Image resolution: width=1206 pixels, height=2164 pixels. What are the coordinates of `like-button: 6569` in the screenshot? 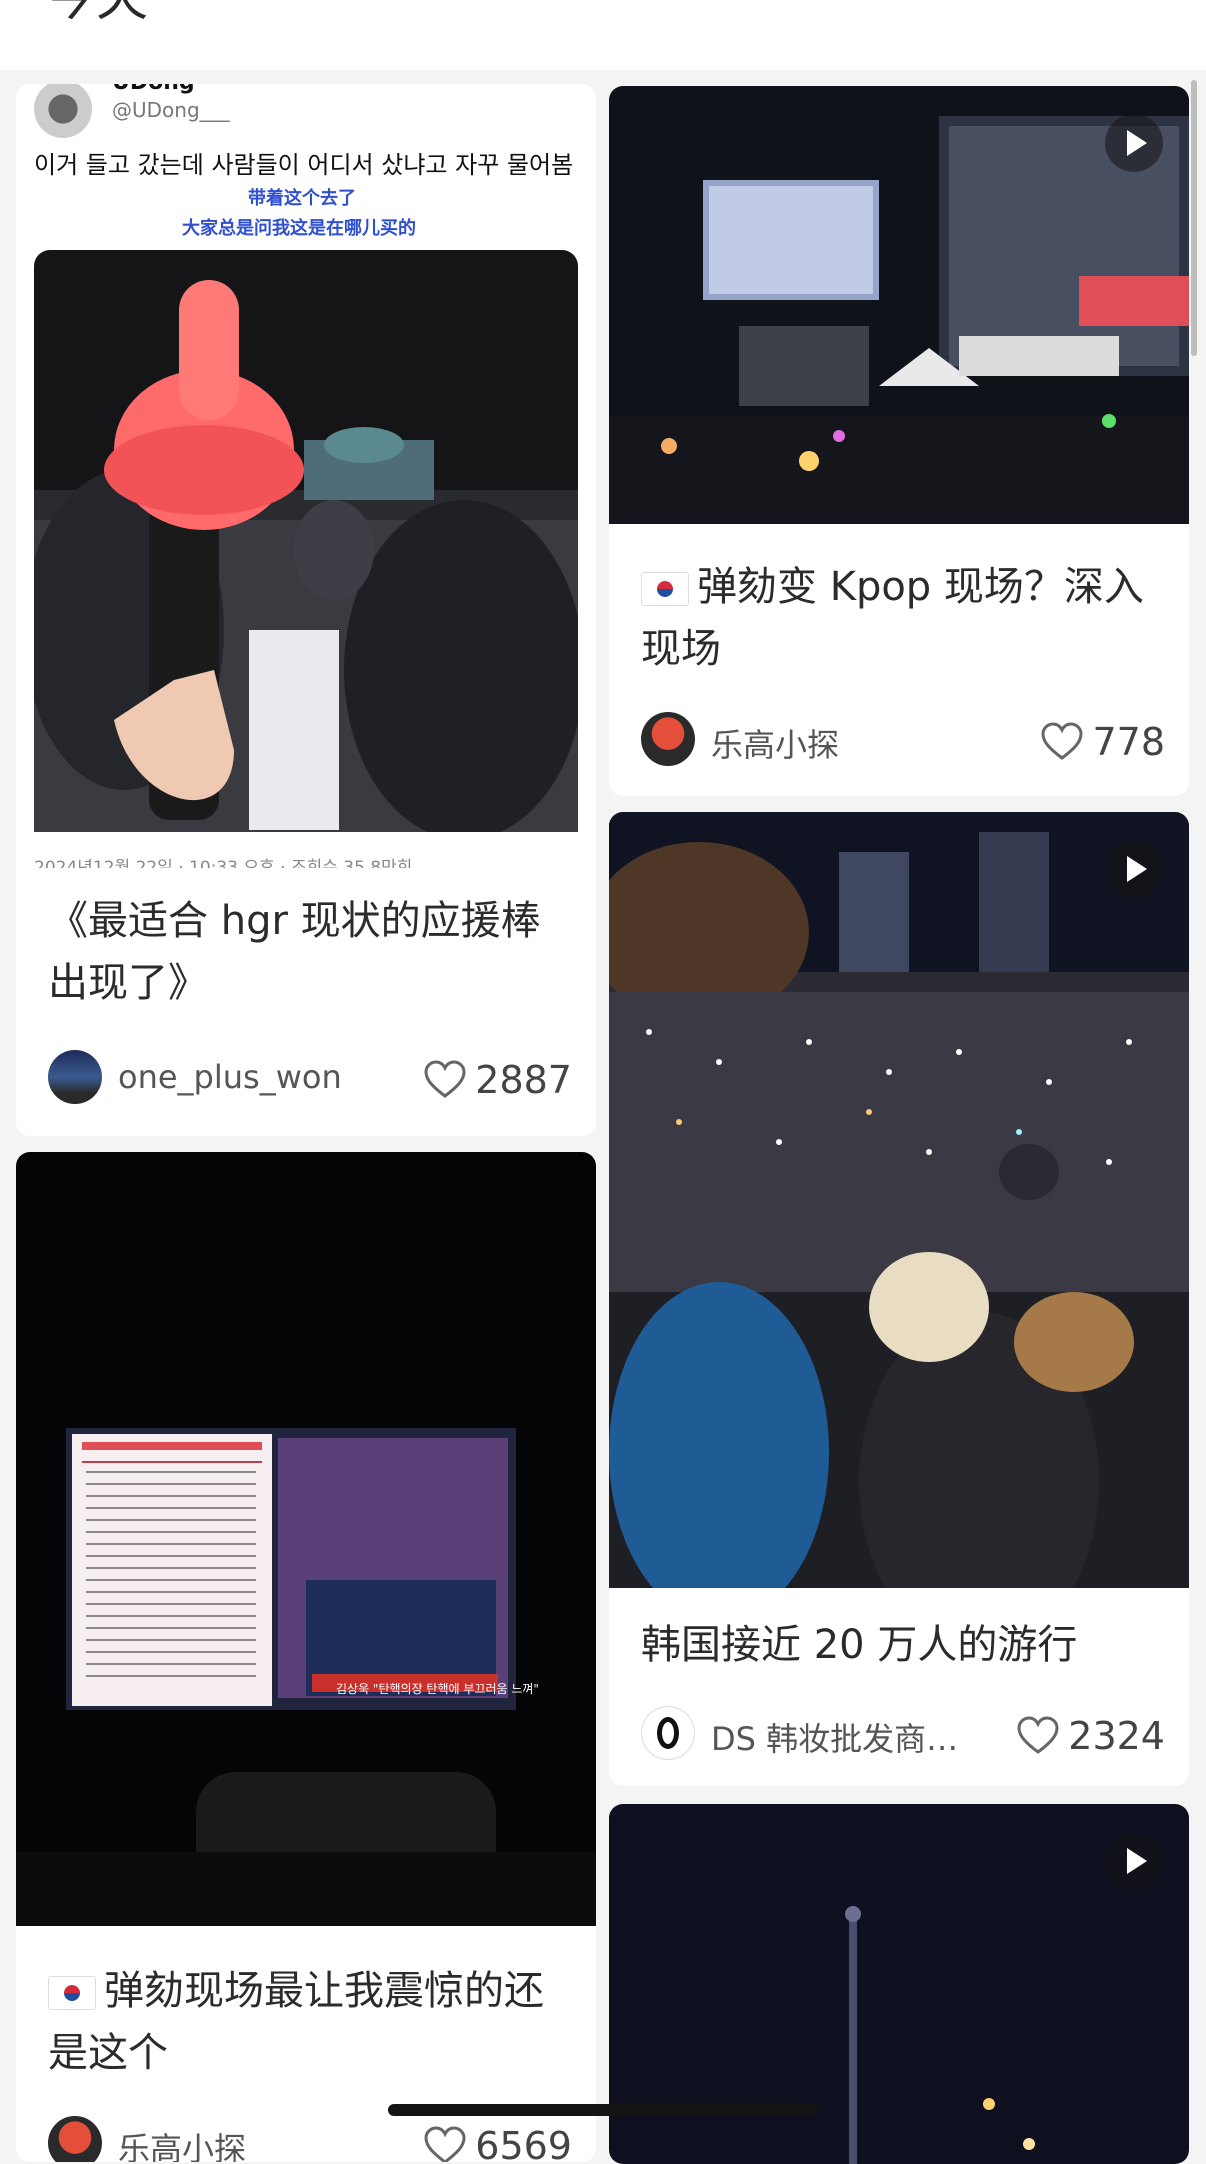 It's located at (497, 2142).